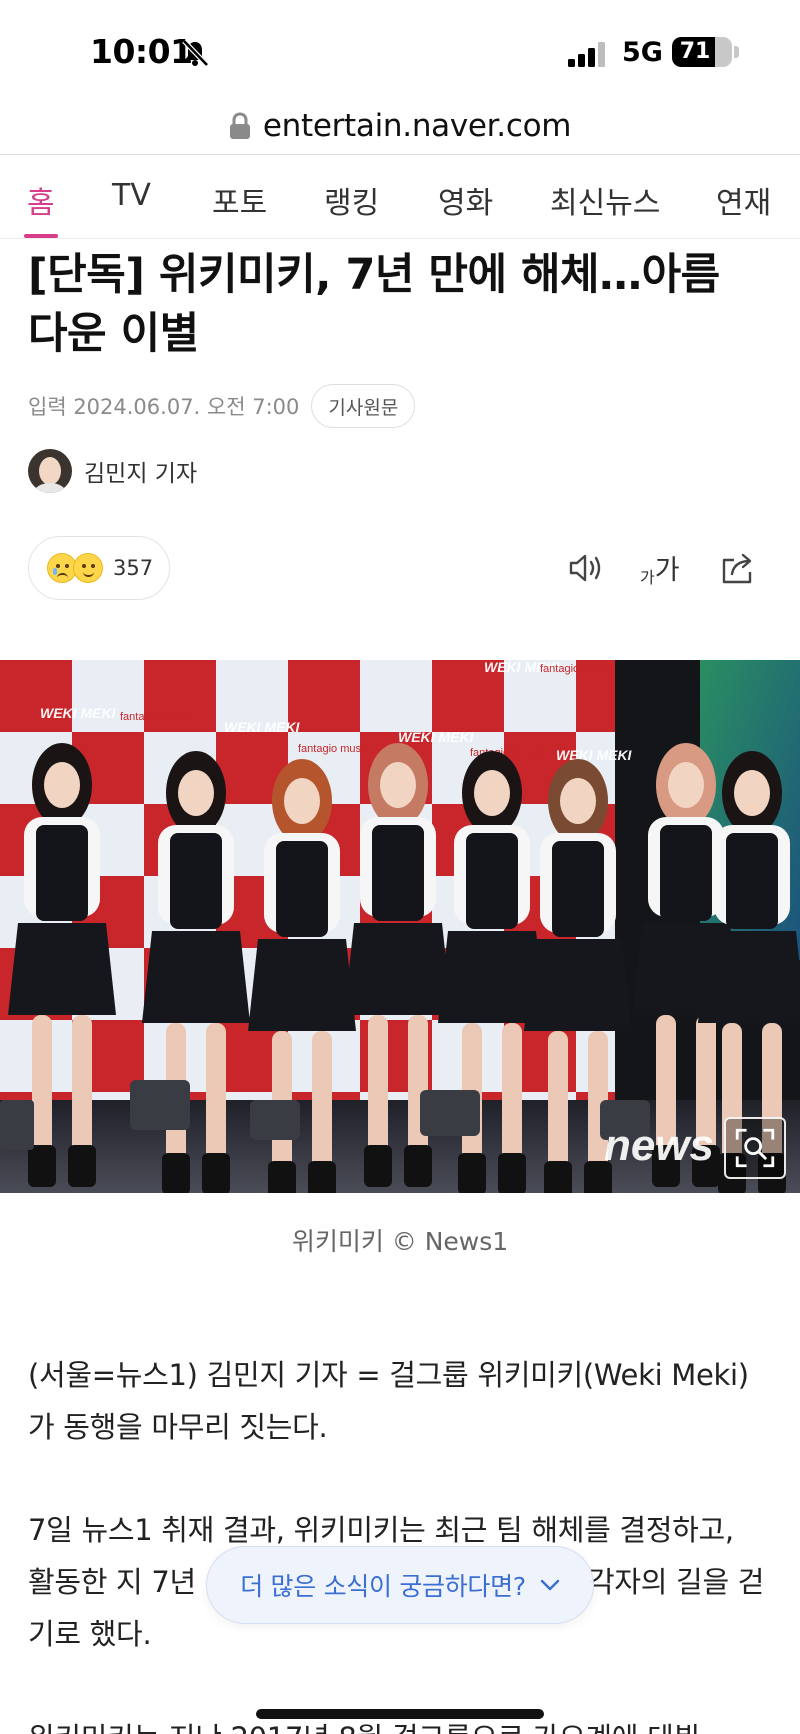 The image size is (800, 1734). I want to click on reporter-name: 김민지 기자, so click(140, 471).